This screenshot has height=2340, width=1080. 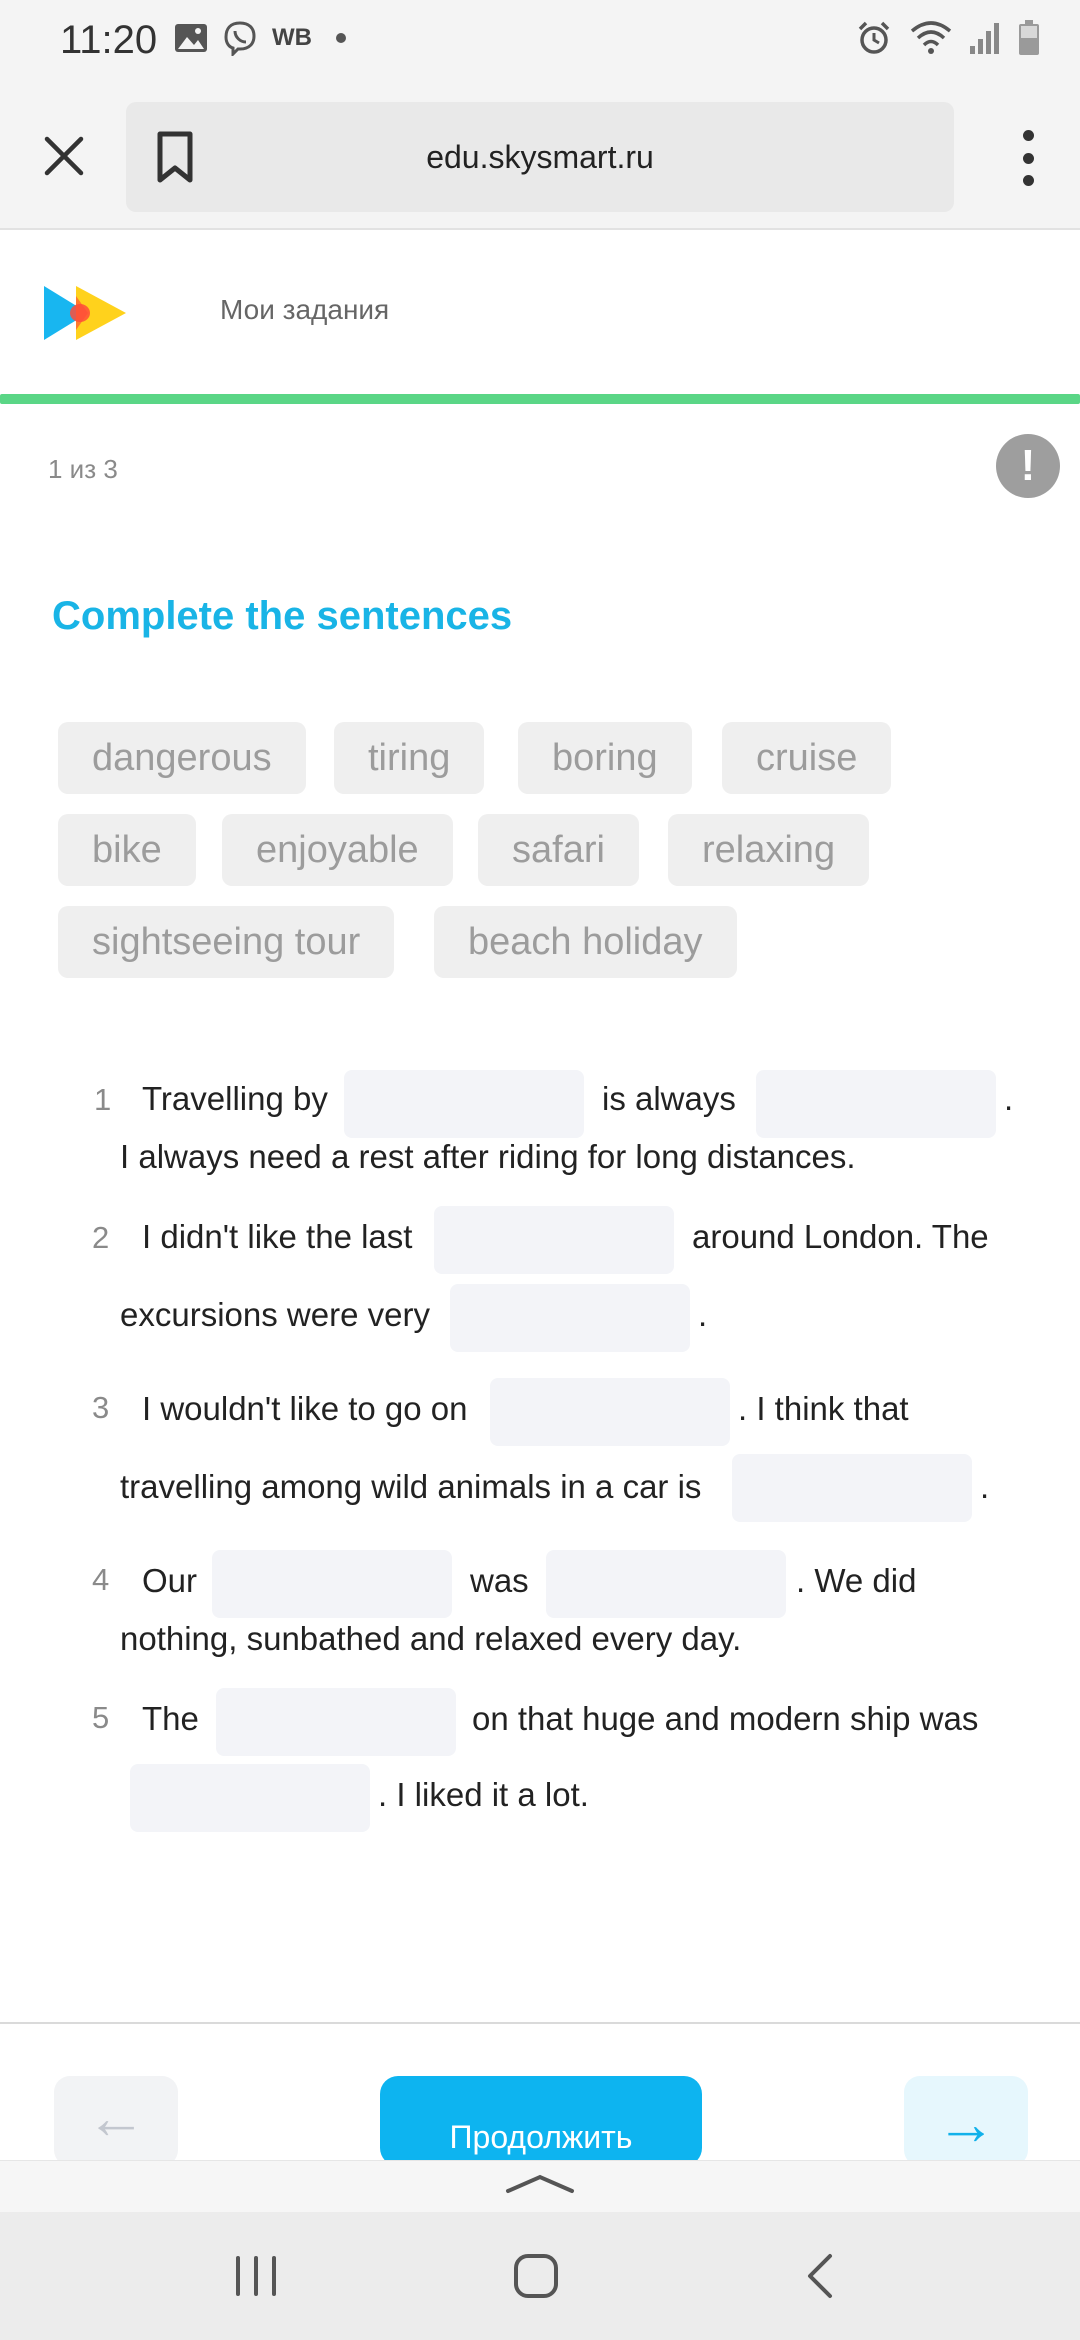 What do you see at coordinates (256, 2276) in the screenshot?
I see `recent-apps-icon` at bounding box center [256, 2276].